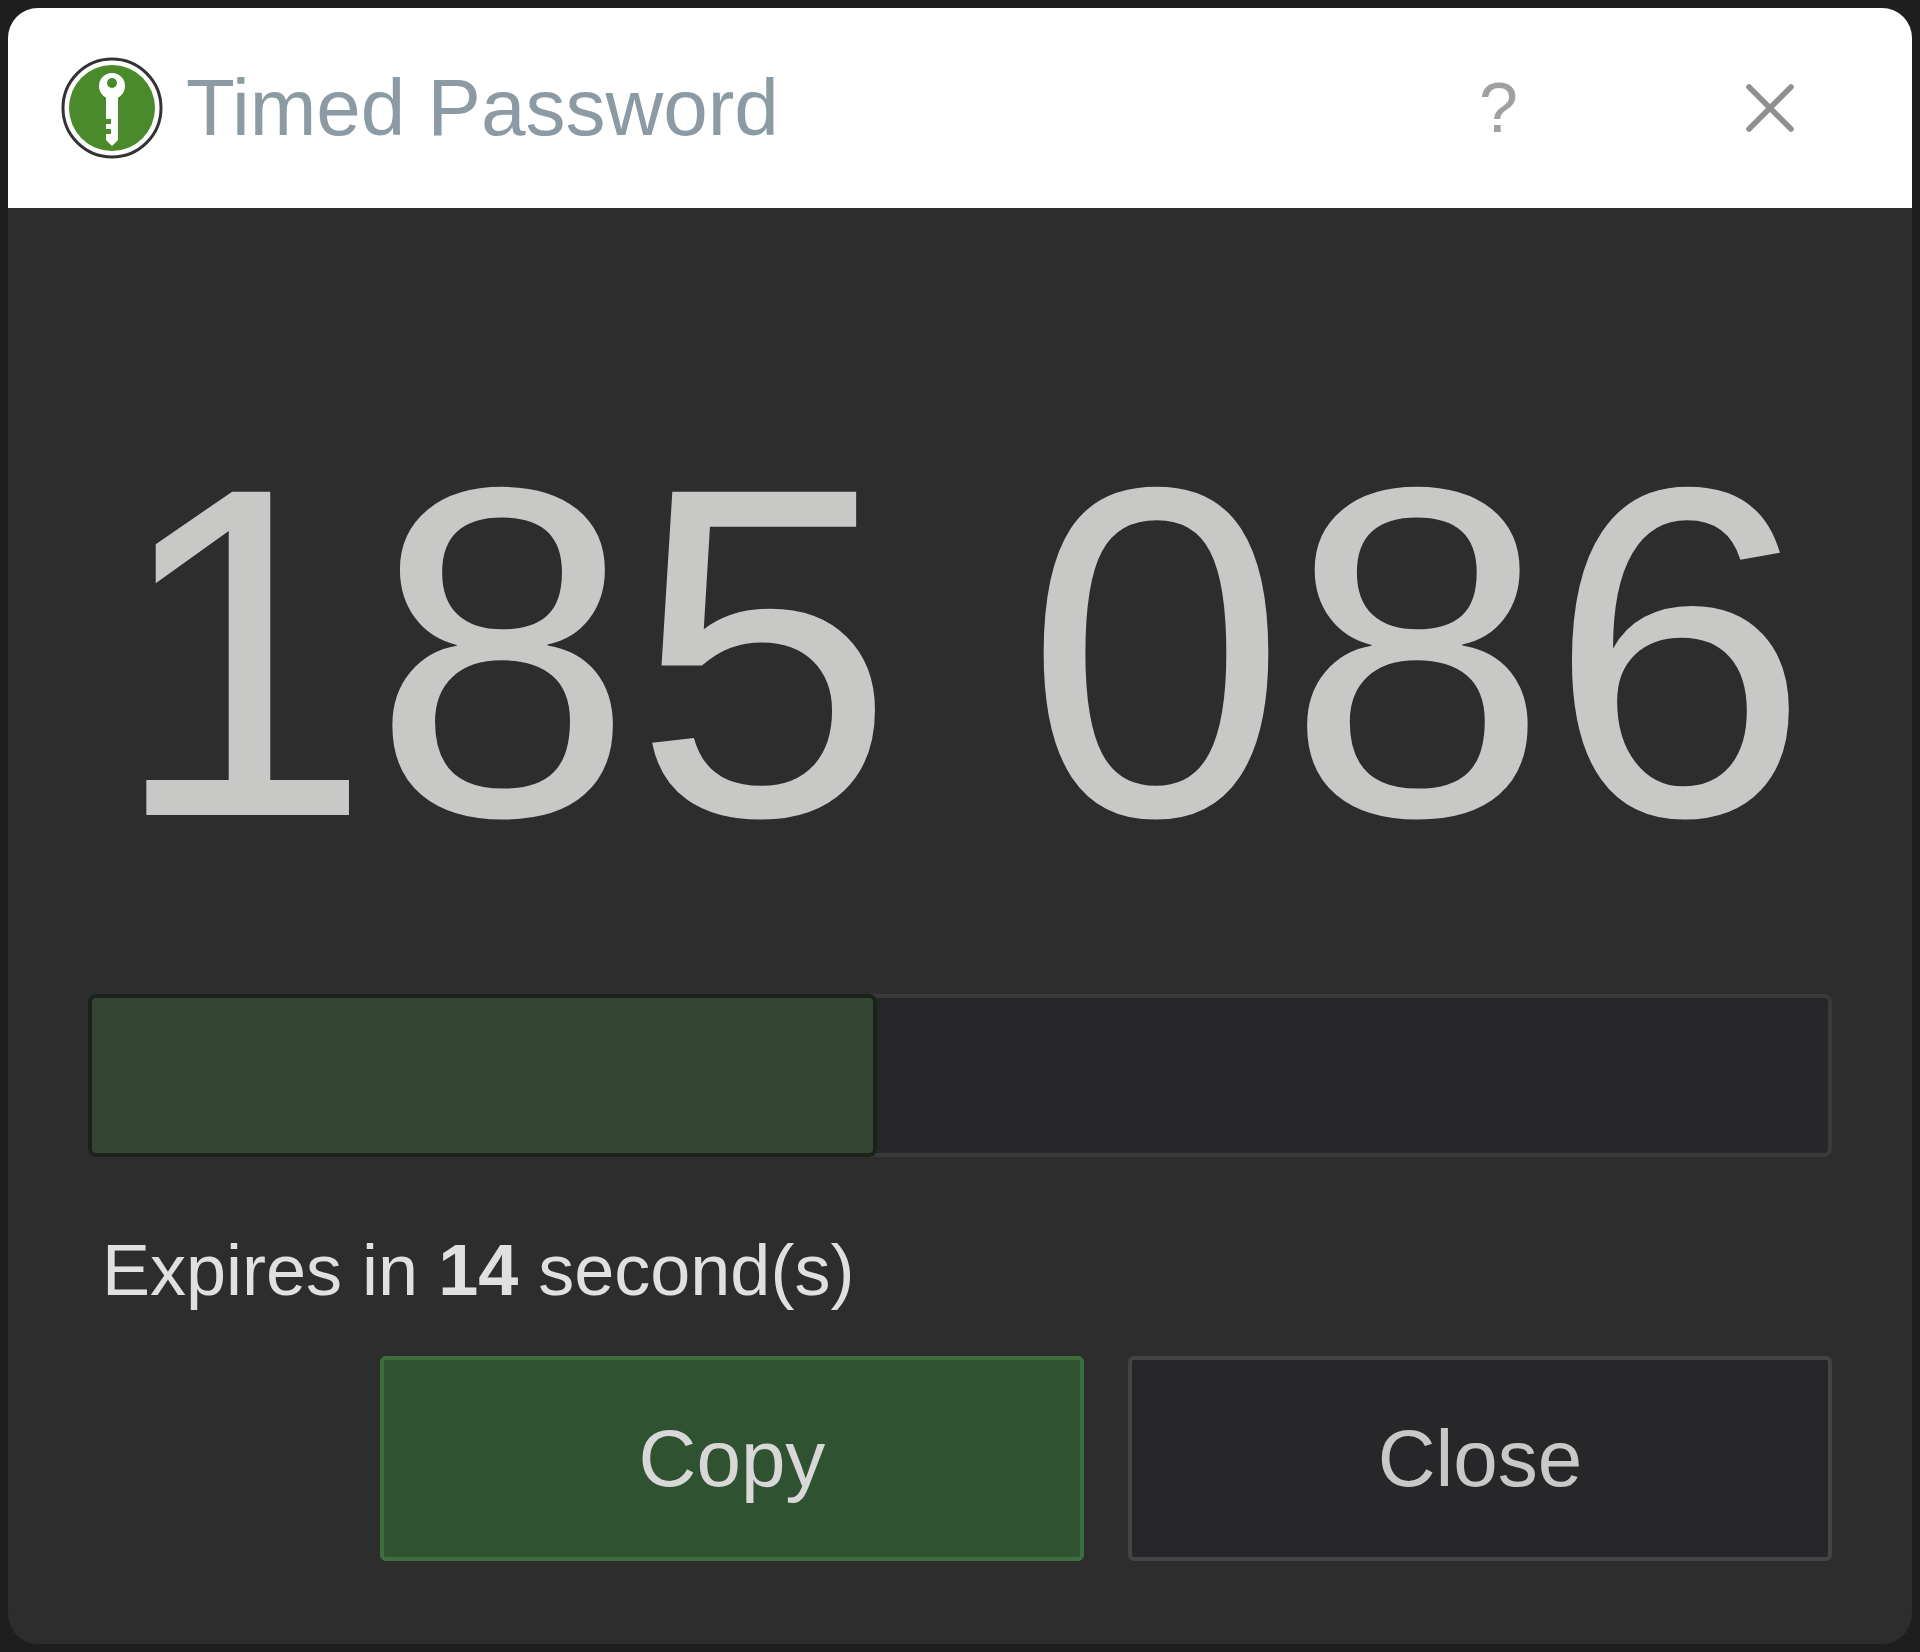  Describe the element at coordinates (1480, 1459) in the screenshot. I see `close-button: Close` at that location.